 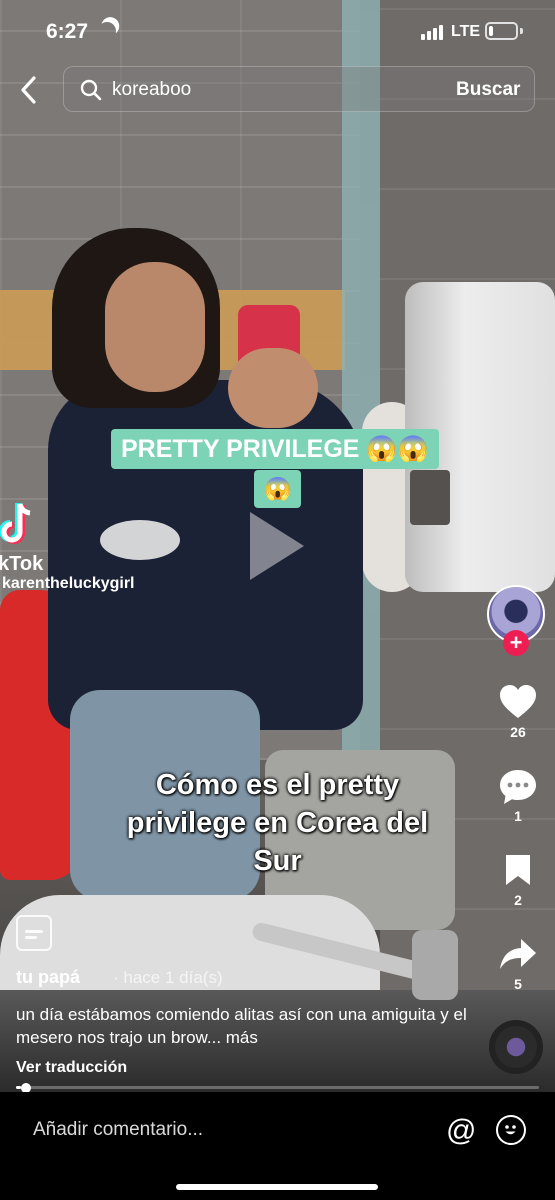 What do you see at coordinates (273, 388) in the screenshot?
I see `video-frame-hand` at bounding box center [273, 388].